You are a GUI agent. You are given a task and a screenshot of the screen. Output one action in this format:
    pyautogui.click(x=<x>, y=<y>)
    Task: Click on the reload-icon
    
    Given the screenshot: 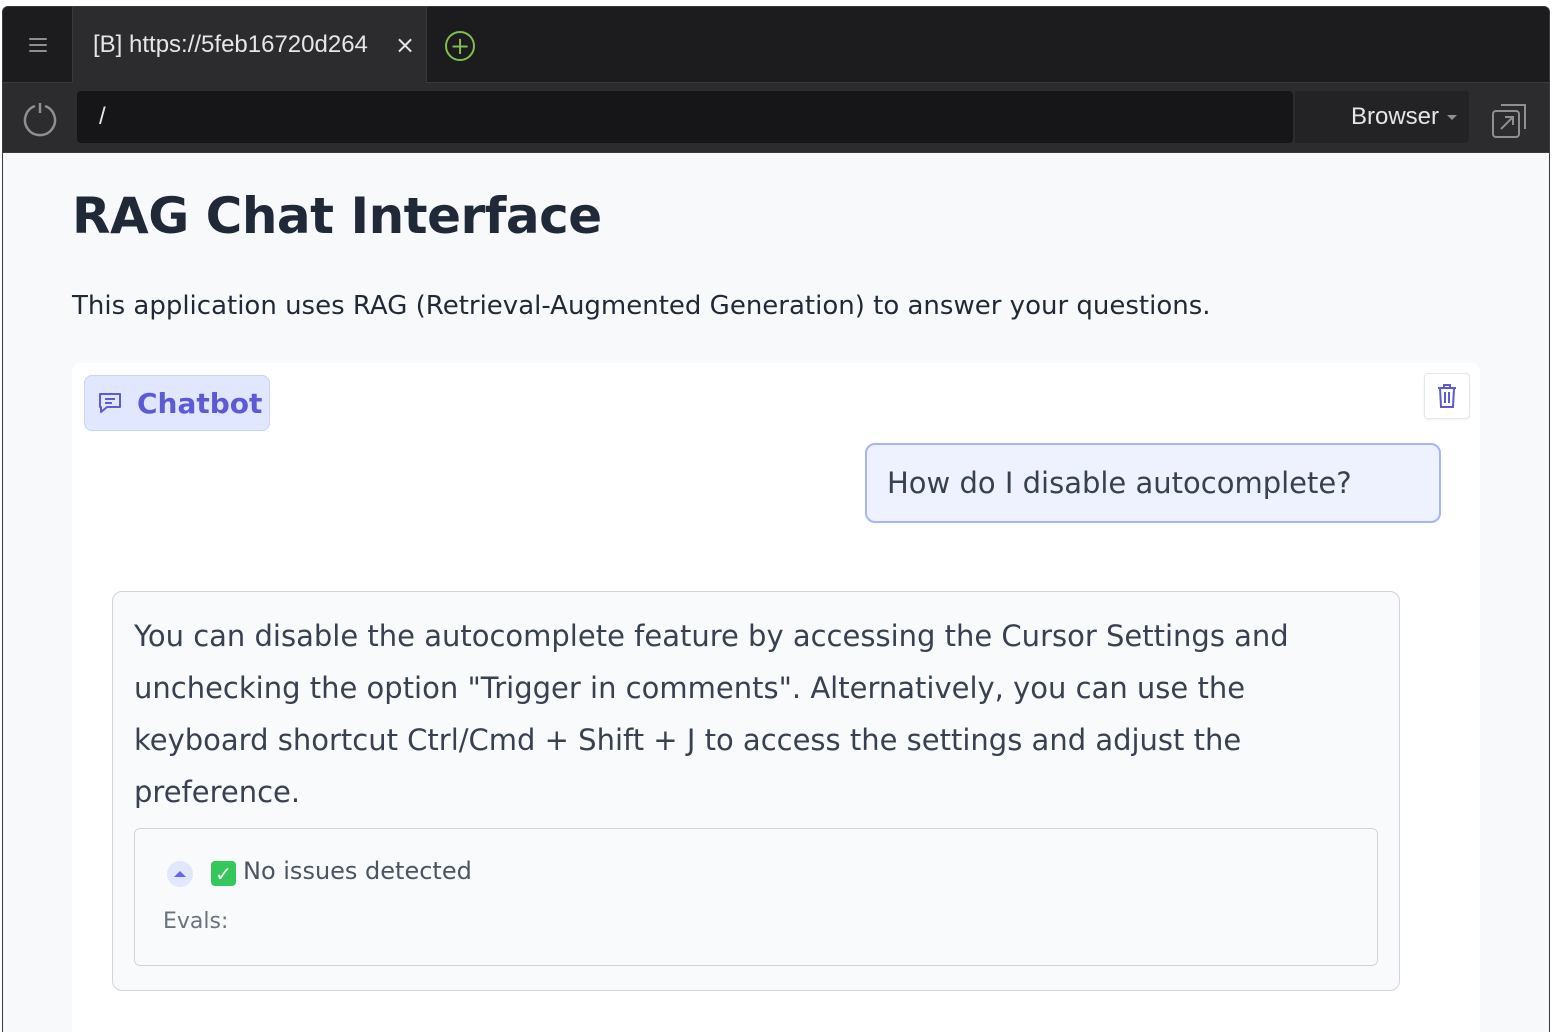 What is the action you would take?
    pyautogui.click(x=40, y=120)
    